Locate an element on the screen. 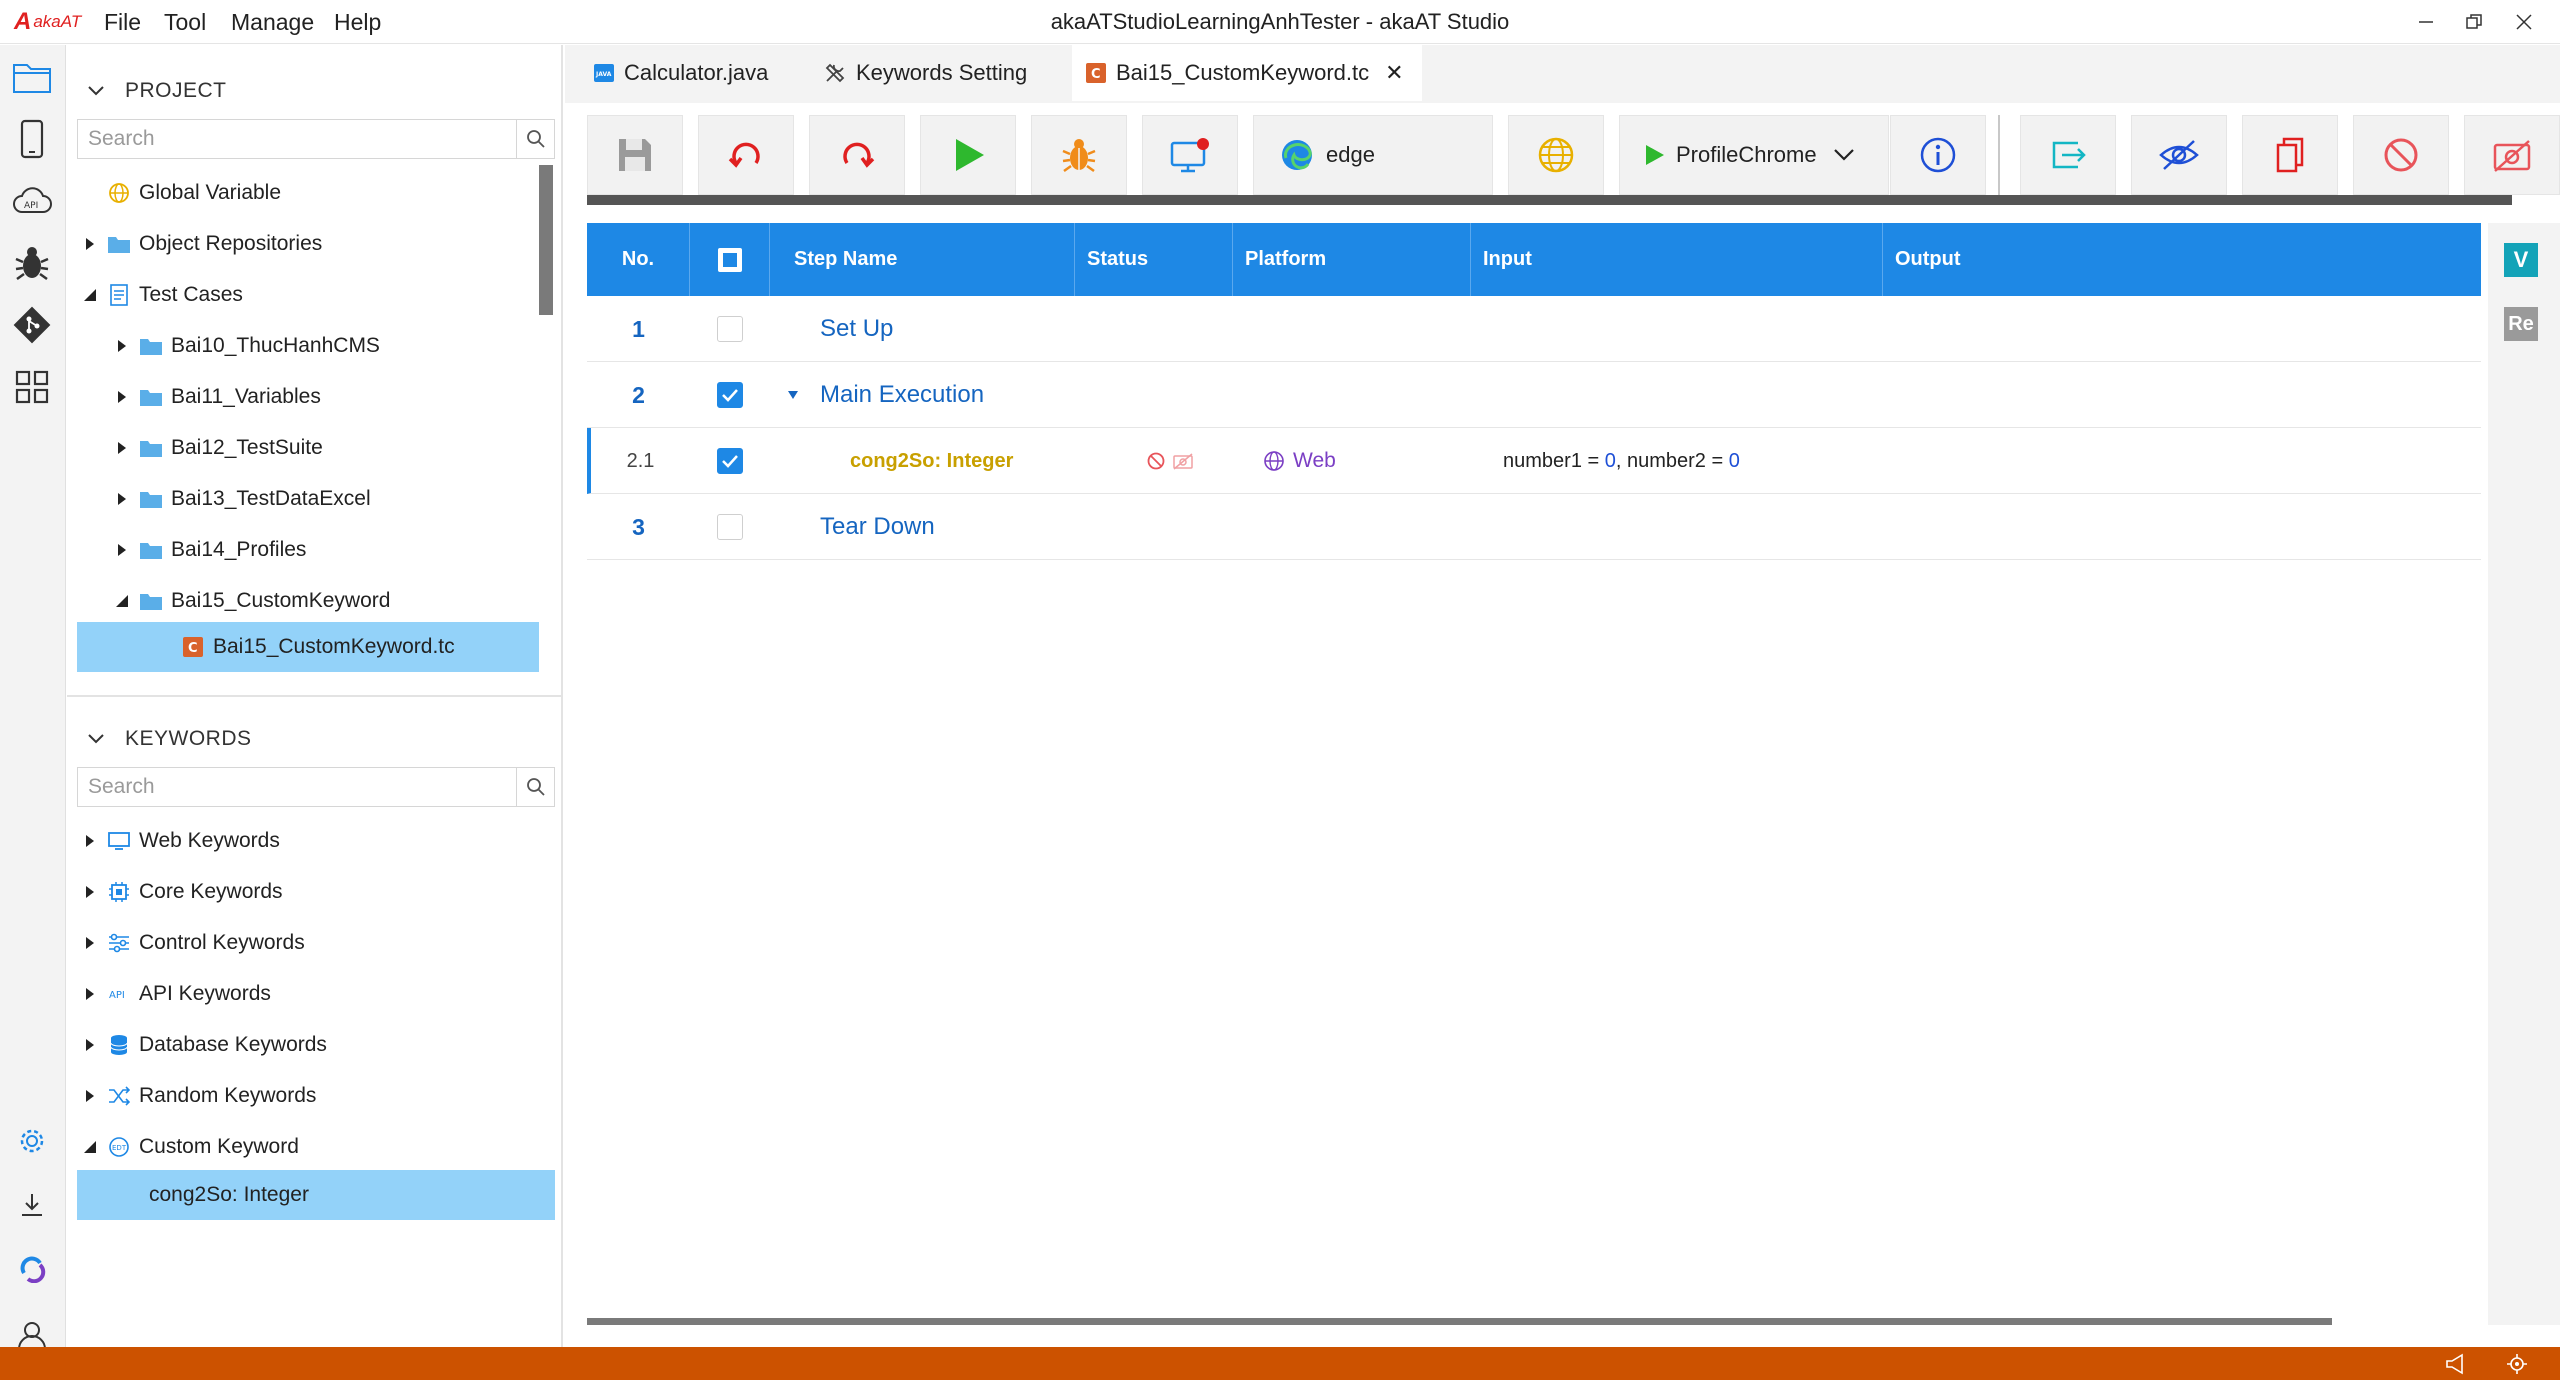  profile-select: ProfileChrome is located at coordinates (1754, 155).